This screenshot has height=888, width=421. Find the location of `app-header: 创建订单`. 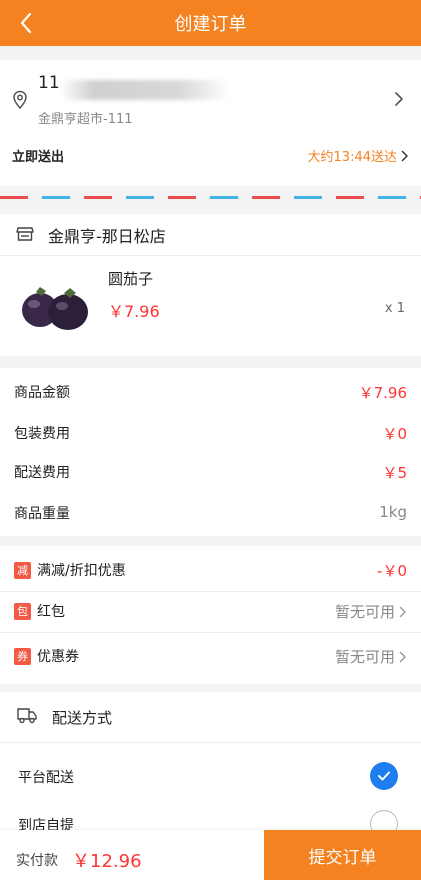

app-header: 创建订单 is located at coordinates (210, 23).